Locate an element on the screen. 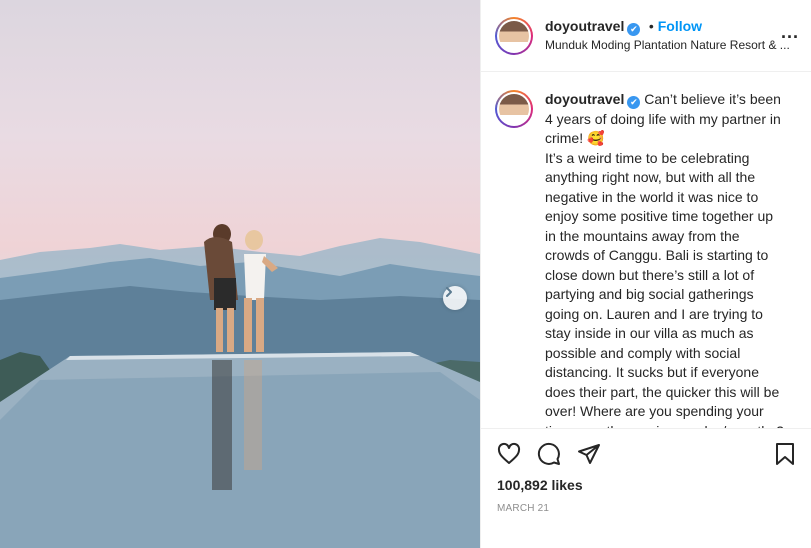 The image size is (811, 548). likes-count: 100,892 likes is located at coordinates (646, 485).